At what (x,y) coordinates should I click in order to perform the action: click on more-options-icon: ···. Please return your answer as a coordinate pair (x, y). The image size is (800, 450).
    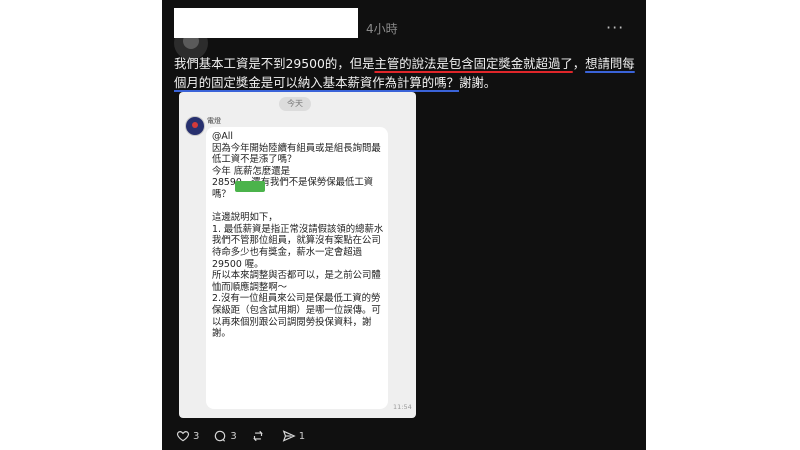
    Looking at the image, I should click on (615, 28).